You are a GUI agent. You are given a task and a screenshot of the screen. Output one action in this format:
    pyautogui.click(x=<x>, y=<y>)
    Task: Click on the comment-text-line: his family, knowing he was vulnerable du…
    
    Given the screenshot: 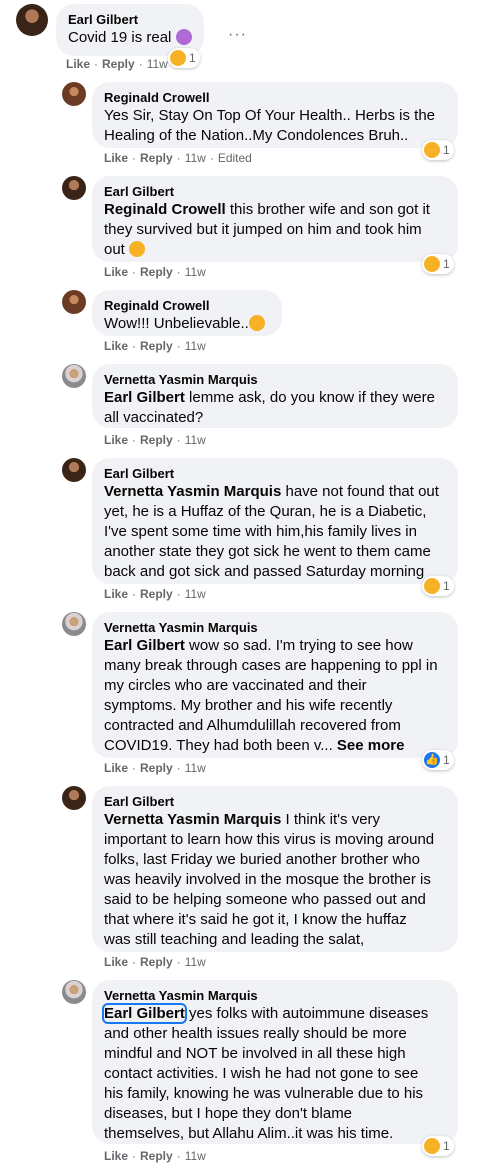 What is the action you would take?
    pyautogui.click(x=264, y=1093)
    